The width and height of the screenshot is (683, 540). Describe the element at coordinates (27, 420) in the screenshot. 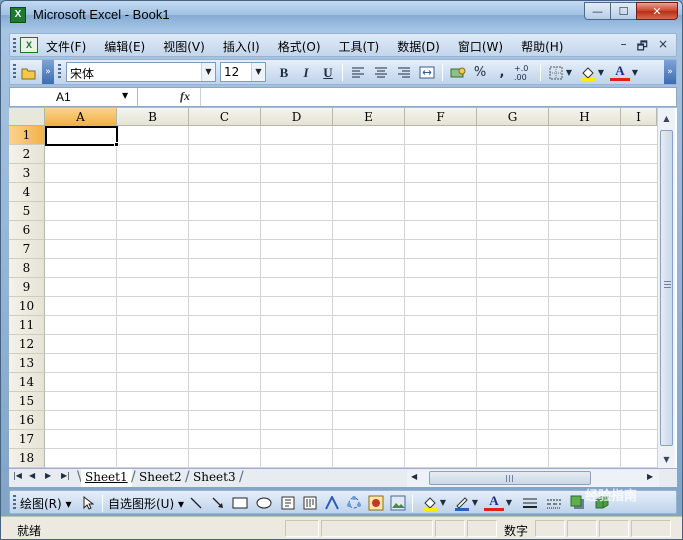

I see `row-header-16: 16` at that location.